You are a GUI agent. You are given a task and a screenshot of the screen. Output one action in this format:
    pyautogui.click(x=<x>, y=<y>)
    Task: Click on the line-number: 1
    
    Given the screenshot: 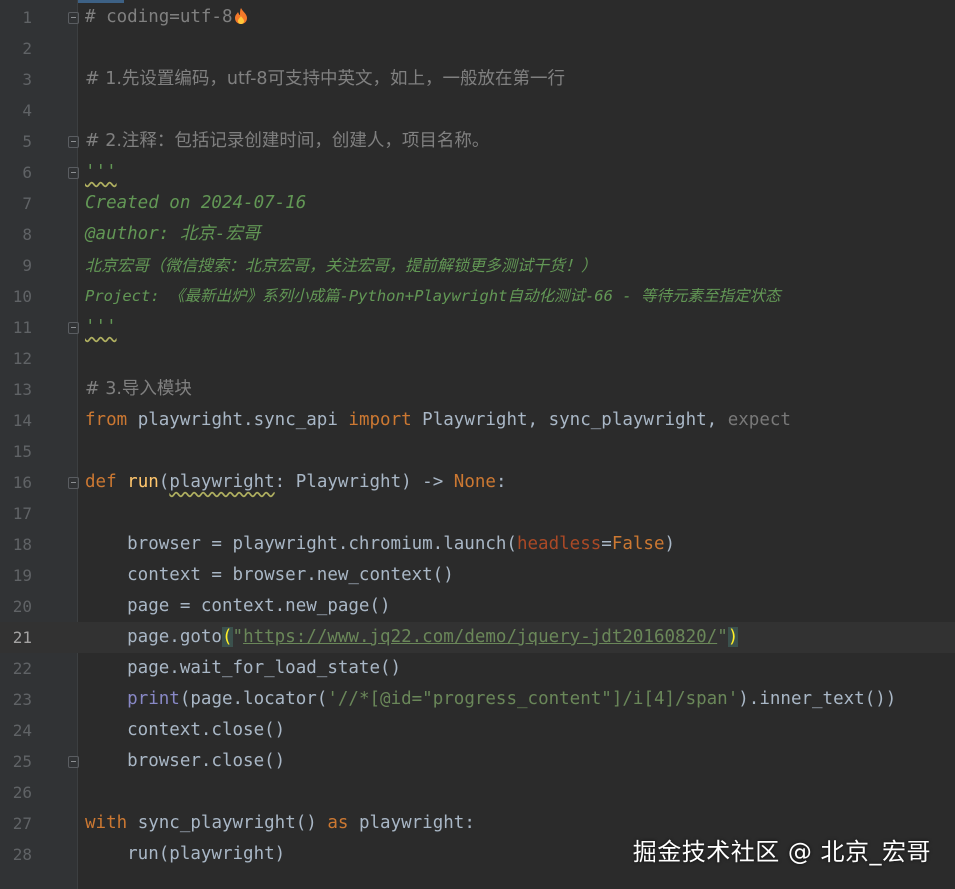 What is the action you would take?
    pyautogui.click(x=27, y=17)
    